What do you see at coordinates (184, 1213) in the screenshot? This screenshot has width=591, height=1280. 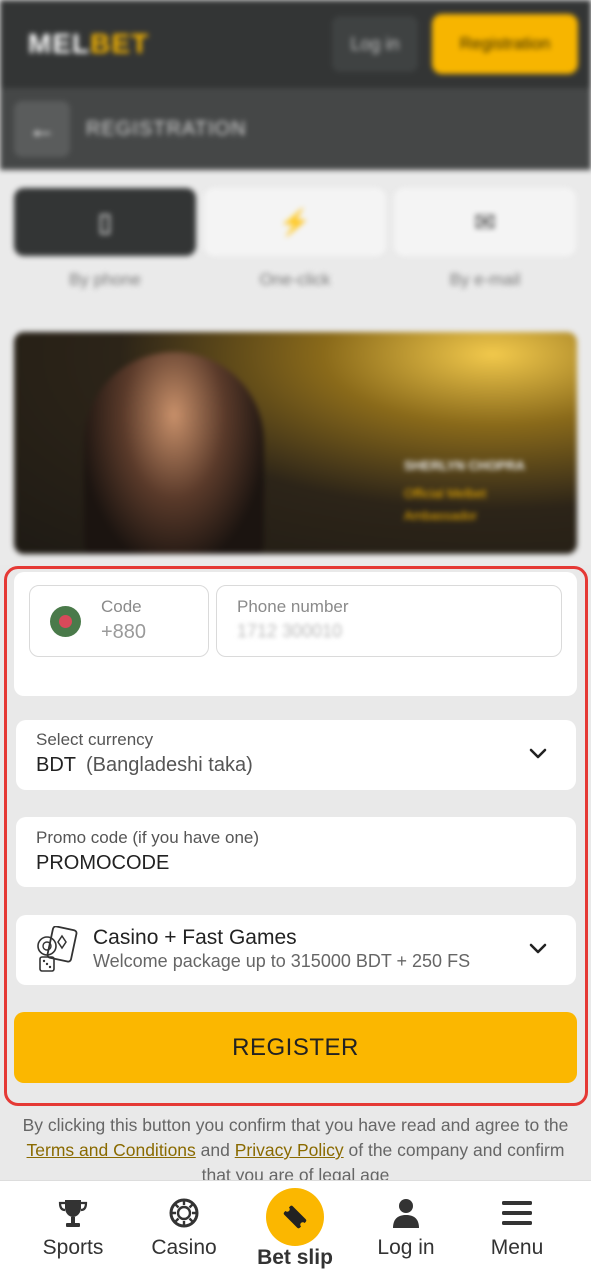 I see `casino-chip-icon` at bounding box center [184, 1213].